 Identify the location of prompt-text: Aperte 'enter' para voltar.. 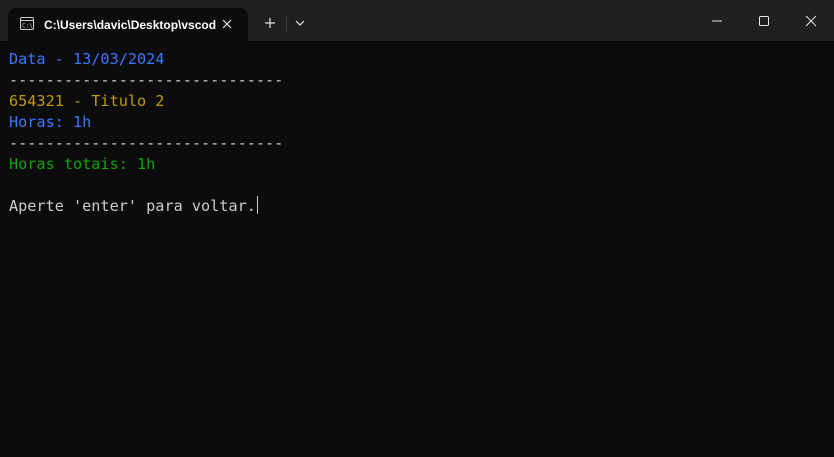
(132, 206).